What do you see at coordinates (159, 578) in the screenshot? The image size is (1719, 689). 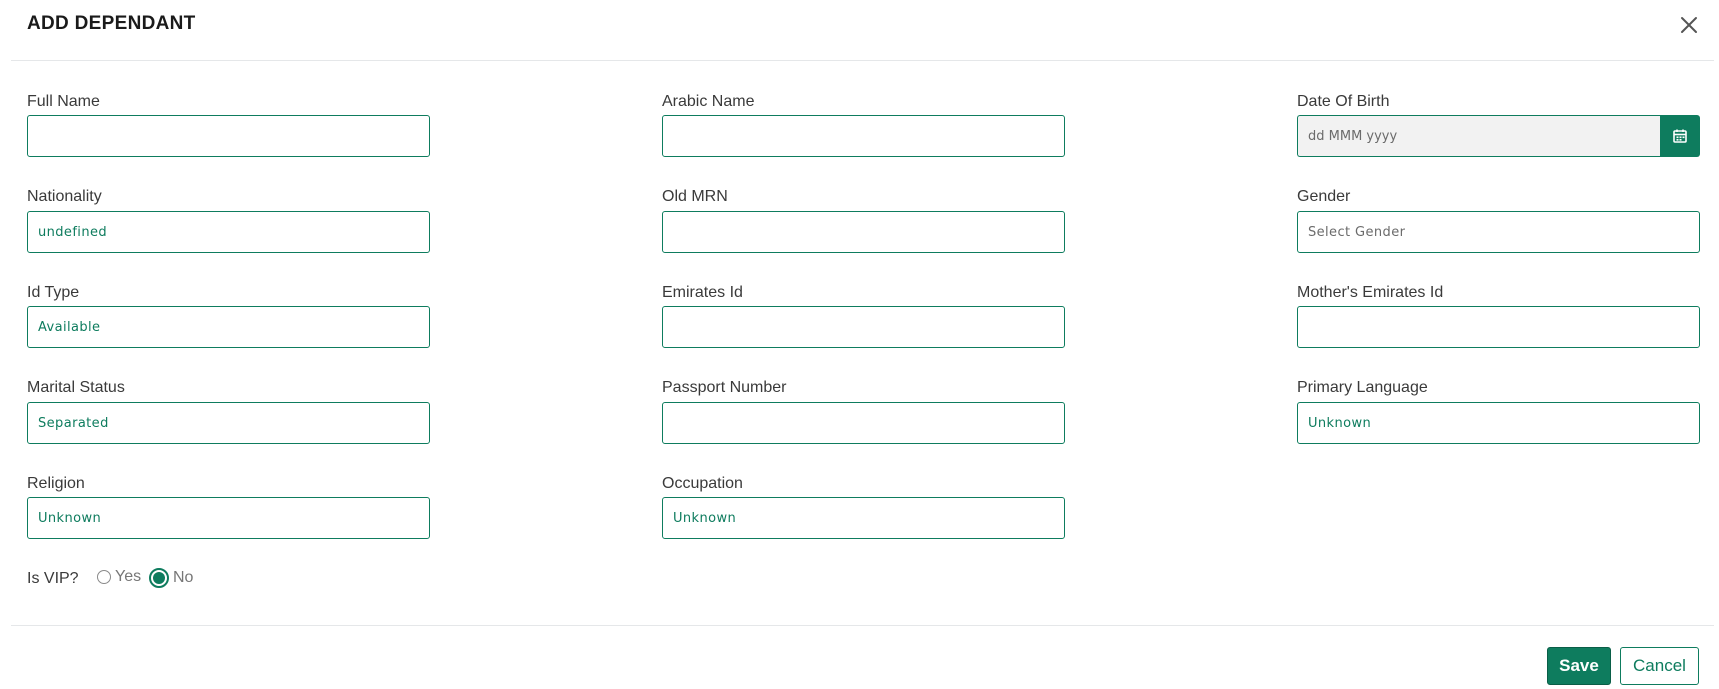 I see `radio-checked-icon` at bounding box center [159, 578].